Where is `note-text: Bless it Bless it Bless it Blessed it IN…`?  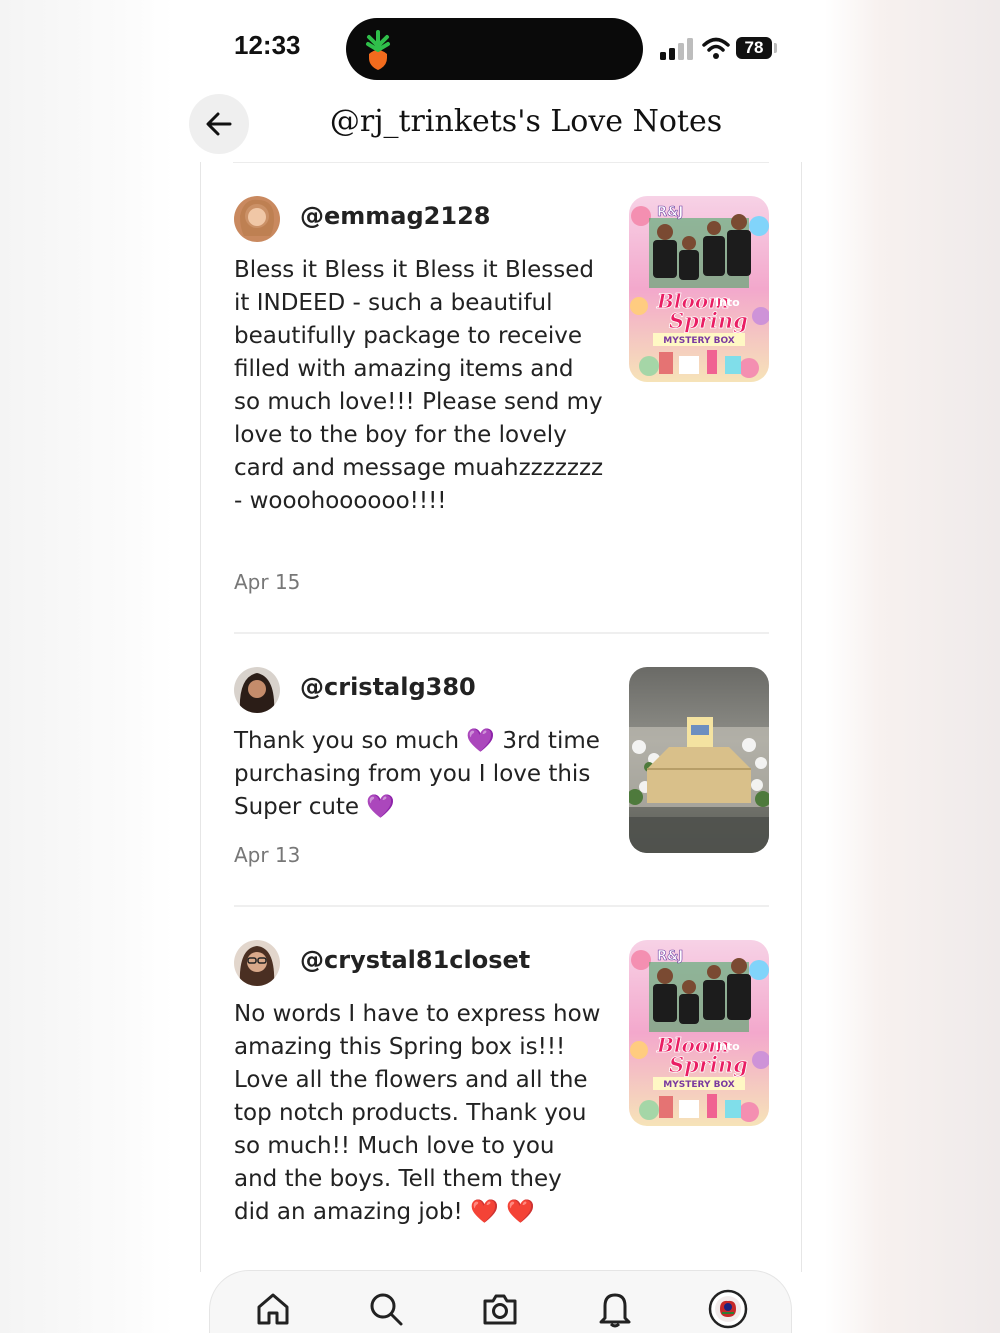 note-text: Bless it Bless it Bless it Blessed it IN… is located at coordinates (419, 385).